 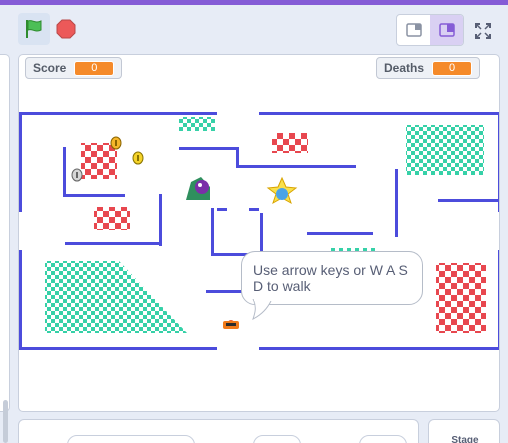 What do you see at coordinates (277, 439) in the screenshot?
I see `sprite-x-field` at bounding box center [277, 439].